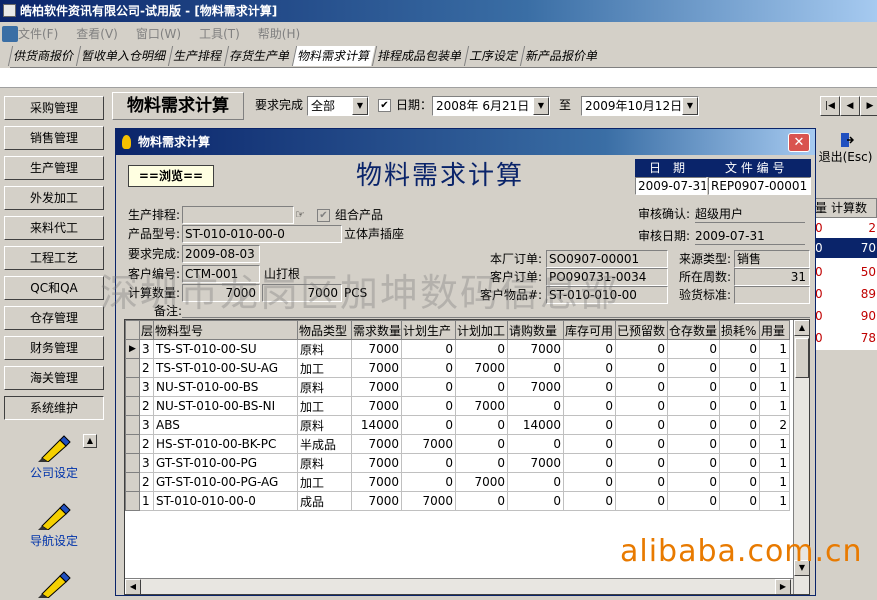  What do you see at coordinates (54, 584) in the screenshot?
I see `nav-more` at bounding box center [54, 584].